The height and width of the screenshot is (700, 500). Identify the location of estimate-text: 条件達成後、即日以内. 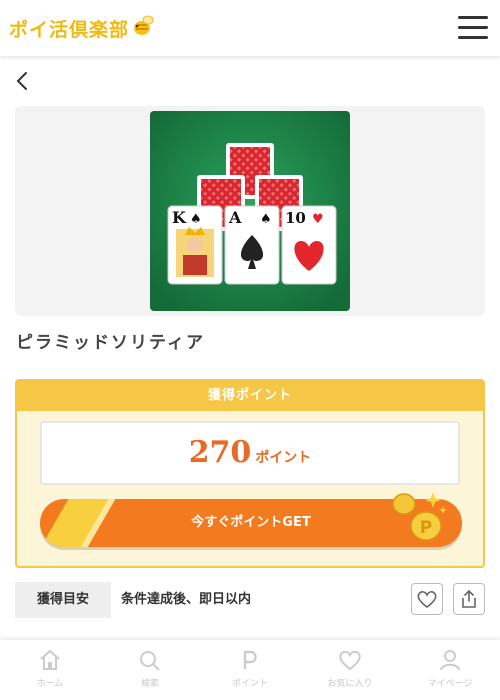
(186, 599).